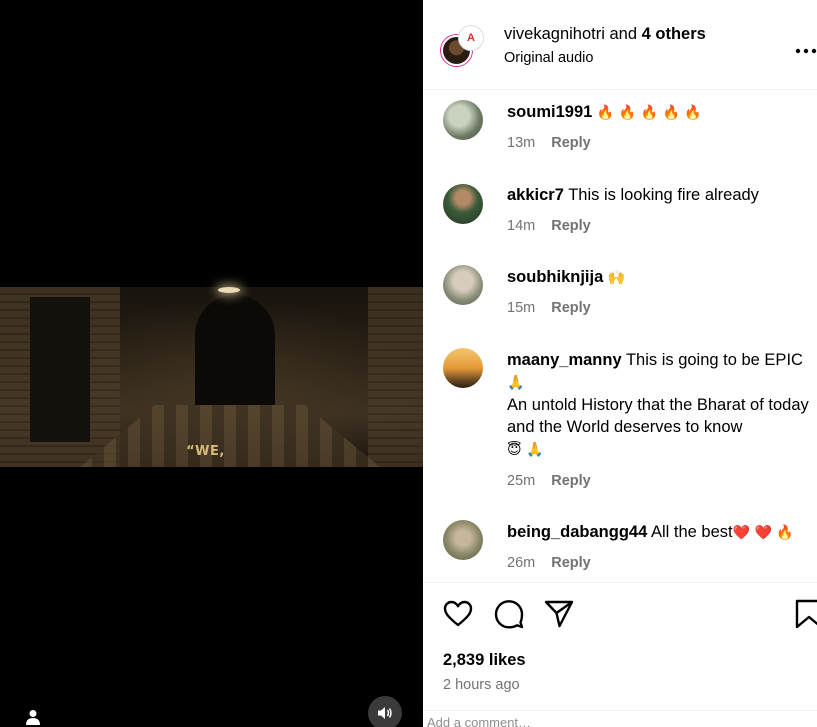  Describe the element at coordinates (33, 717) in the screenshot. I see `tagged-users-icon` at that location.